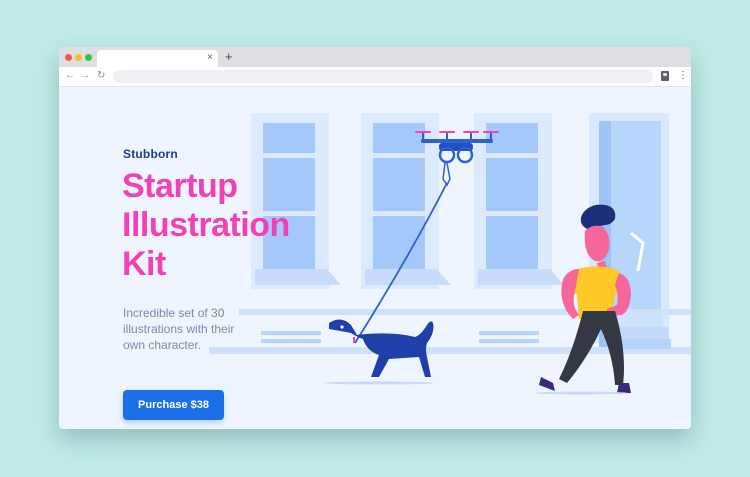 The width and height of the screenshot is (750, 477). Describe the element at coordinates (157, 58) in the screenshot. I see `browser-tab: ×` at that location.